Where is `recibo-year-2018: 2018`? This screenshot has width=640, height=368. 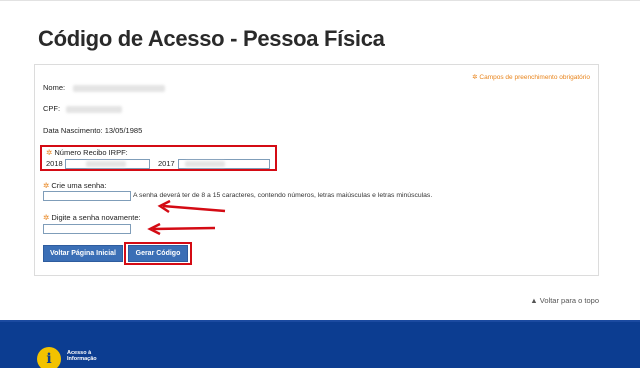 recibo-year-2018: 2018 is located at coordinates (54, 163).